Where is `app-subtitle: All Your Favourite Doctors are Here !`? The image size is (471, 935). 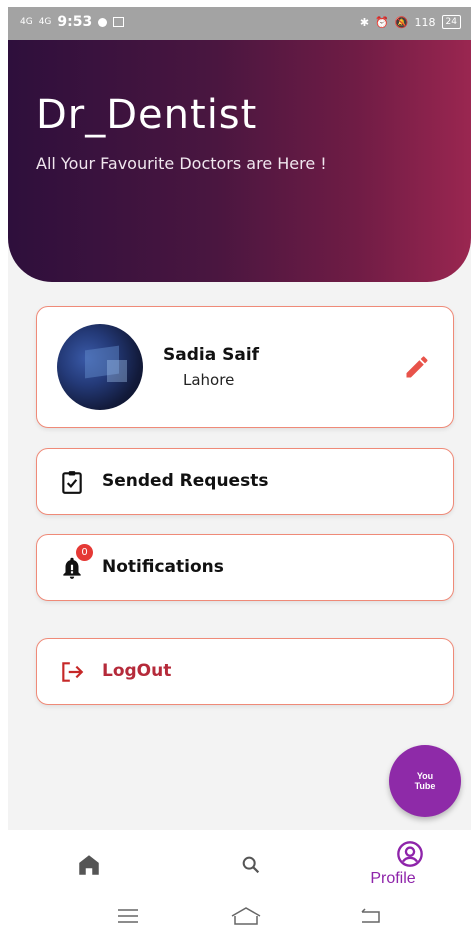 app-subtitle: All Your Favourite Doctors are Here ! is located at coordinates (181, 163).